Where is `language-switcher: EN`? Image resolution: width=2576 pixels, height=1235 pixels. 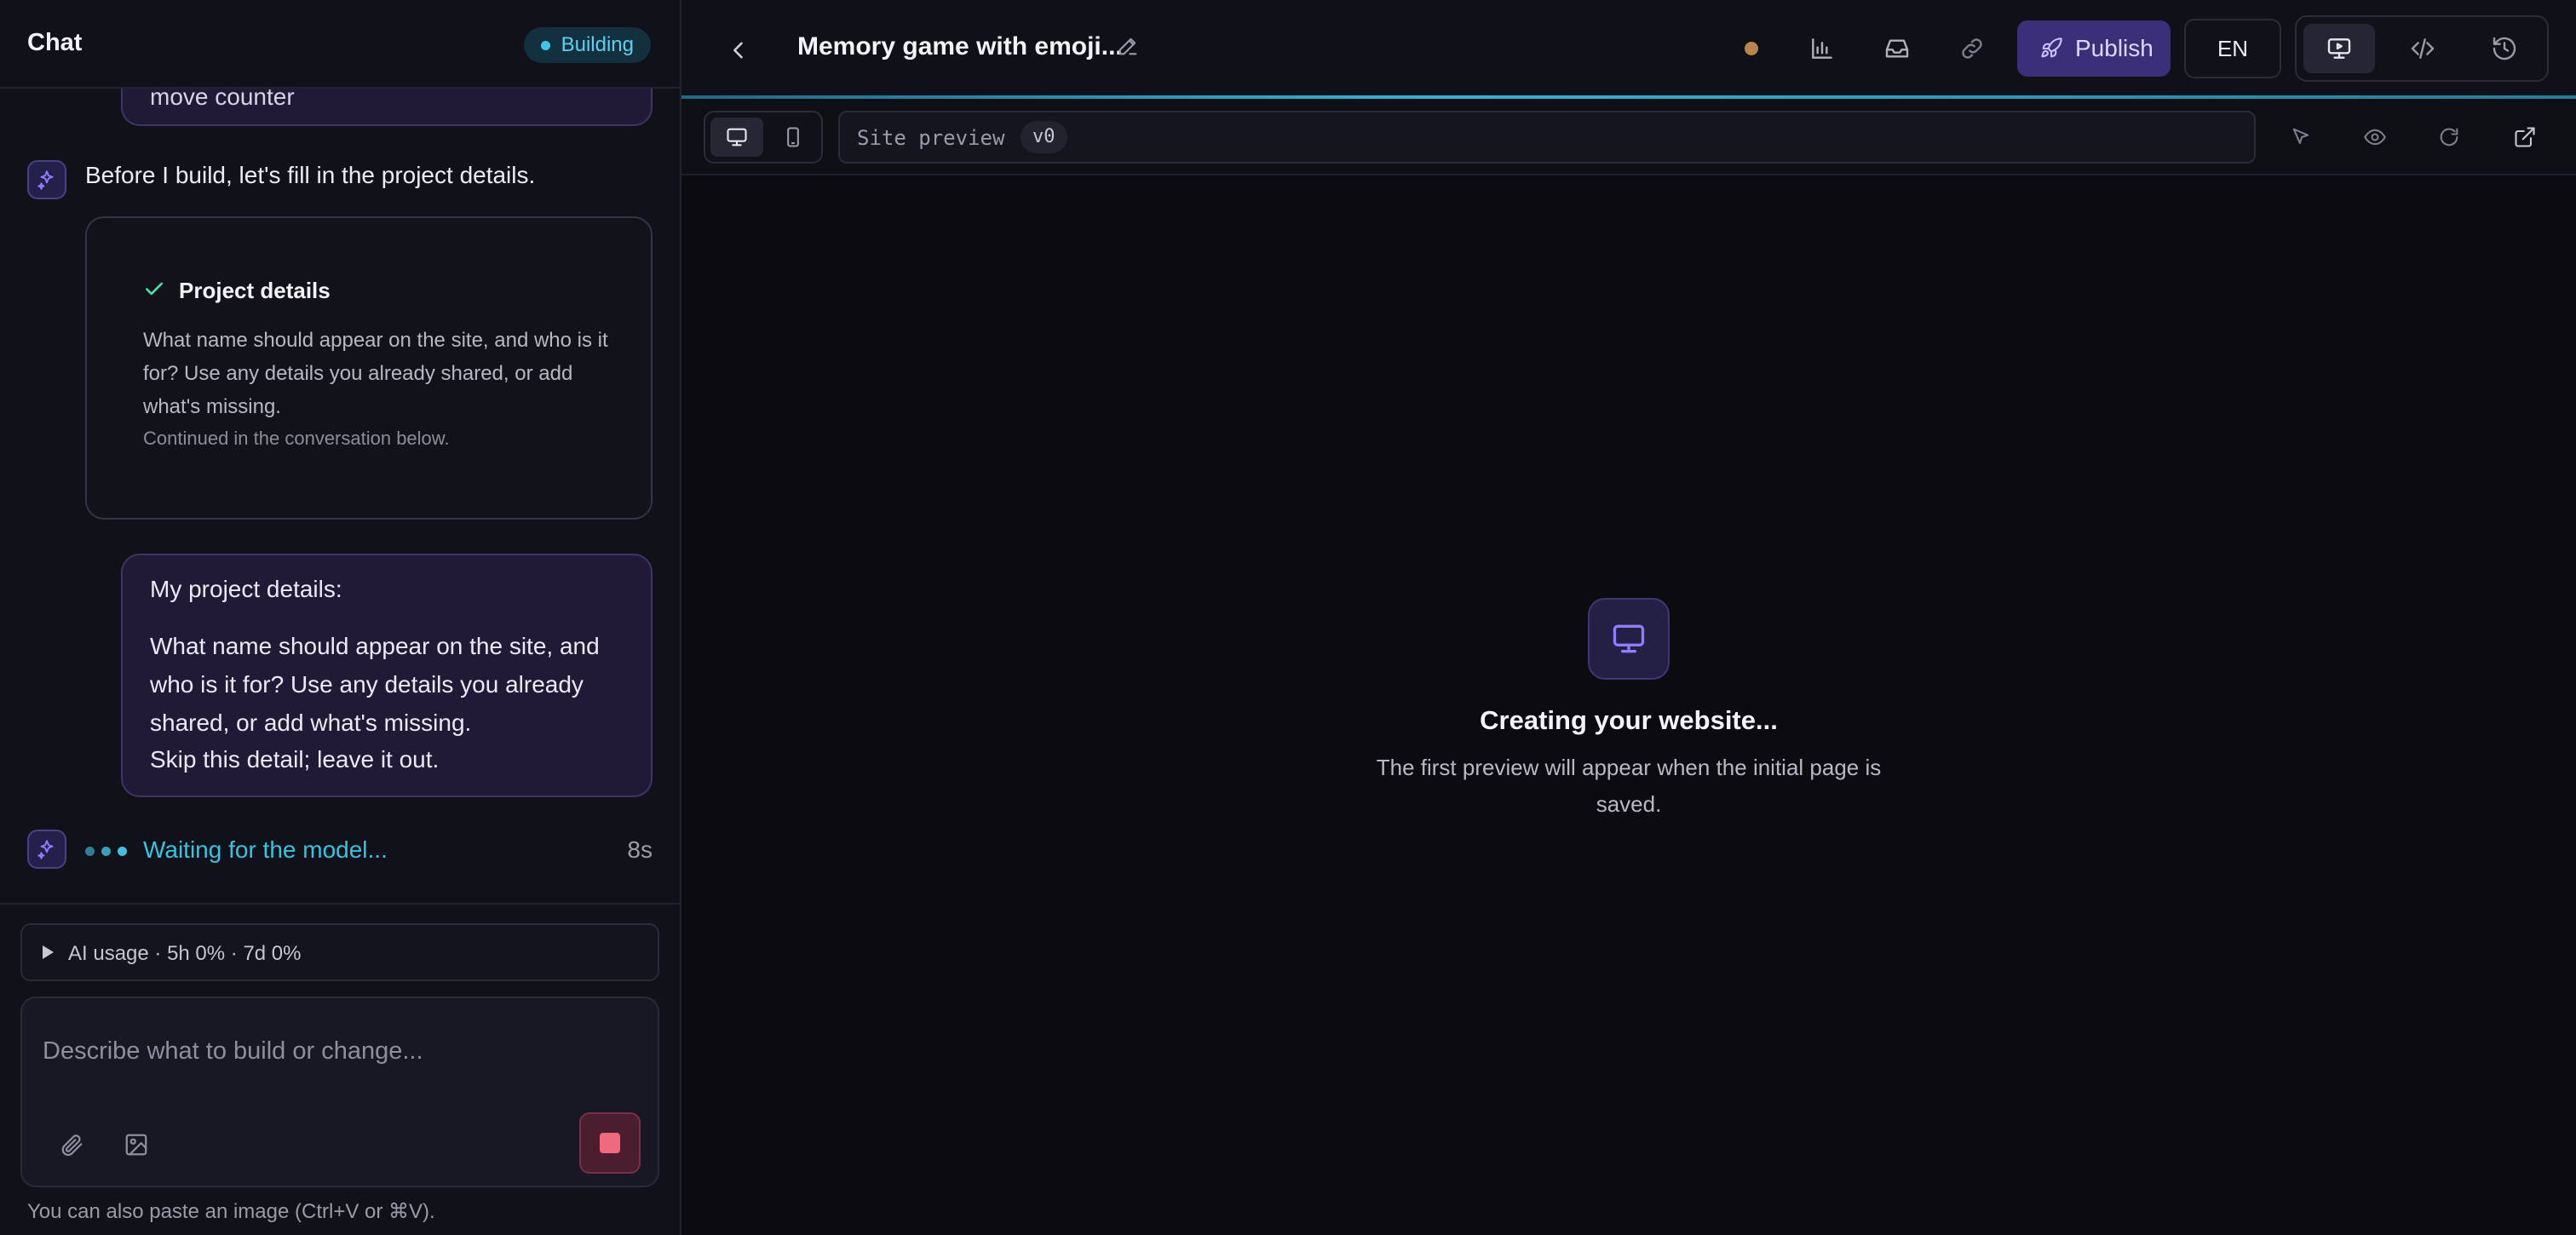
language-switcher: EN is located at coordinates (2232, 48).